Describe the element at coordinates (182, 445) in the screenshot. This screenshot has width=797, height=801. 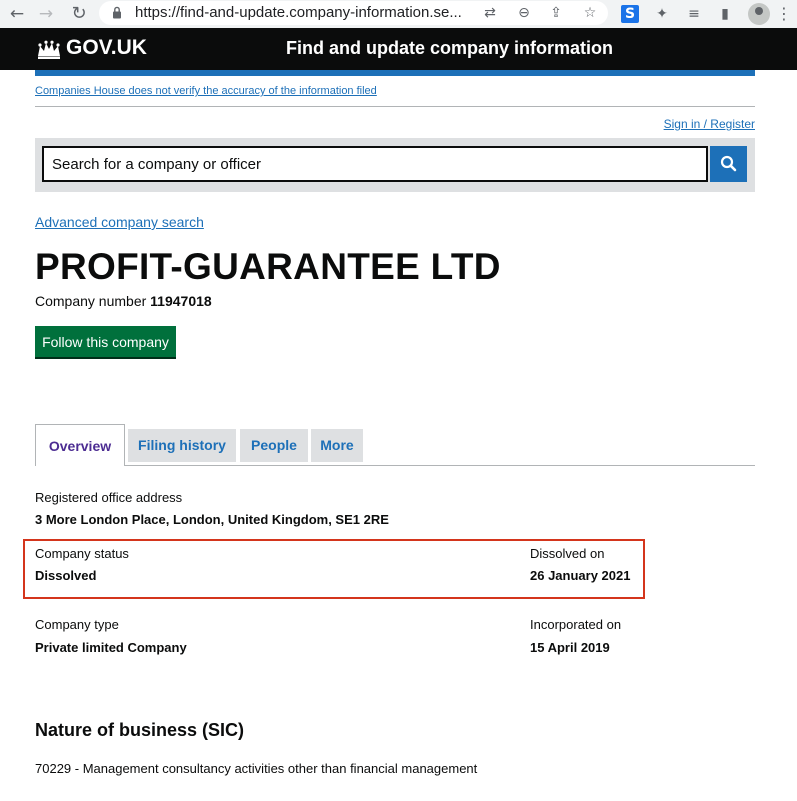
I see `tab-filing-history: Filing history` at that location.